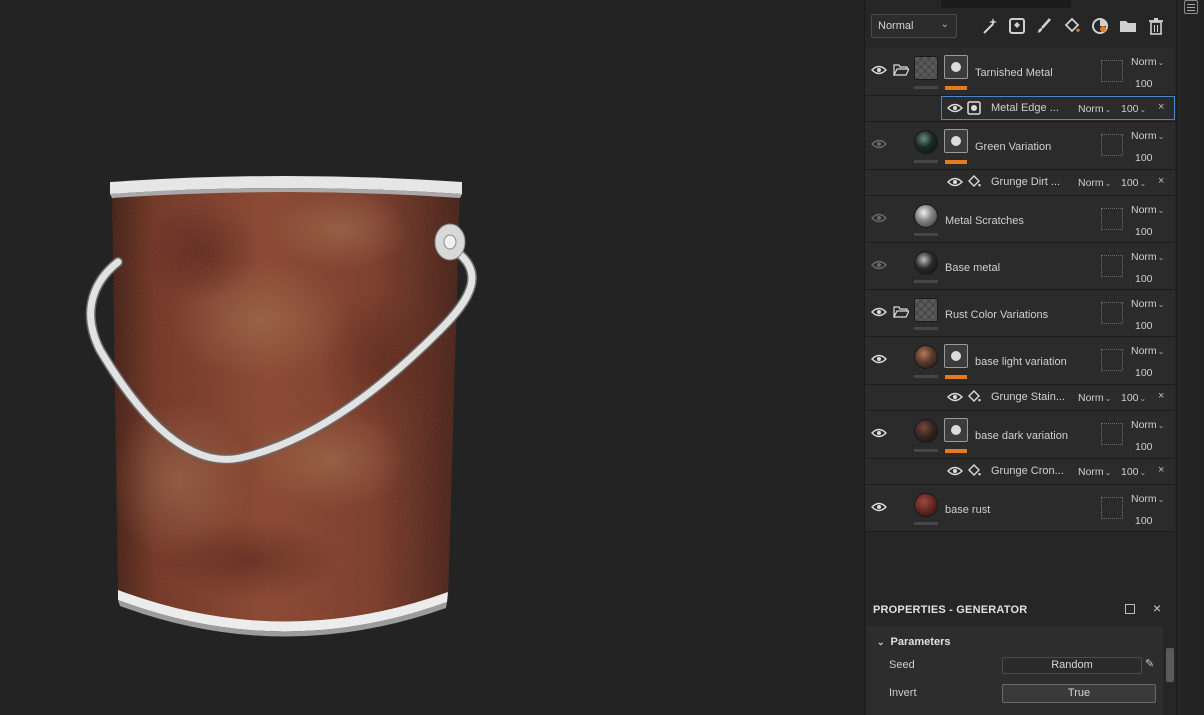 The width and height of the screenshot is (1204, 715). What do you see at coordinates (1191, 7) in the screenshot?
I see `menu-icon` at bounding box center [1191, 7].